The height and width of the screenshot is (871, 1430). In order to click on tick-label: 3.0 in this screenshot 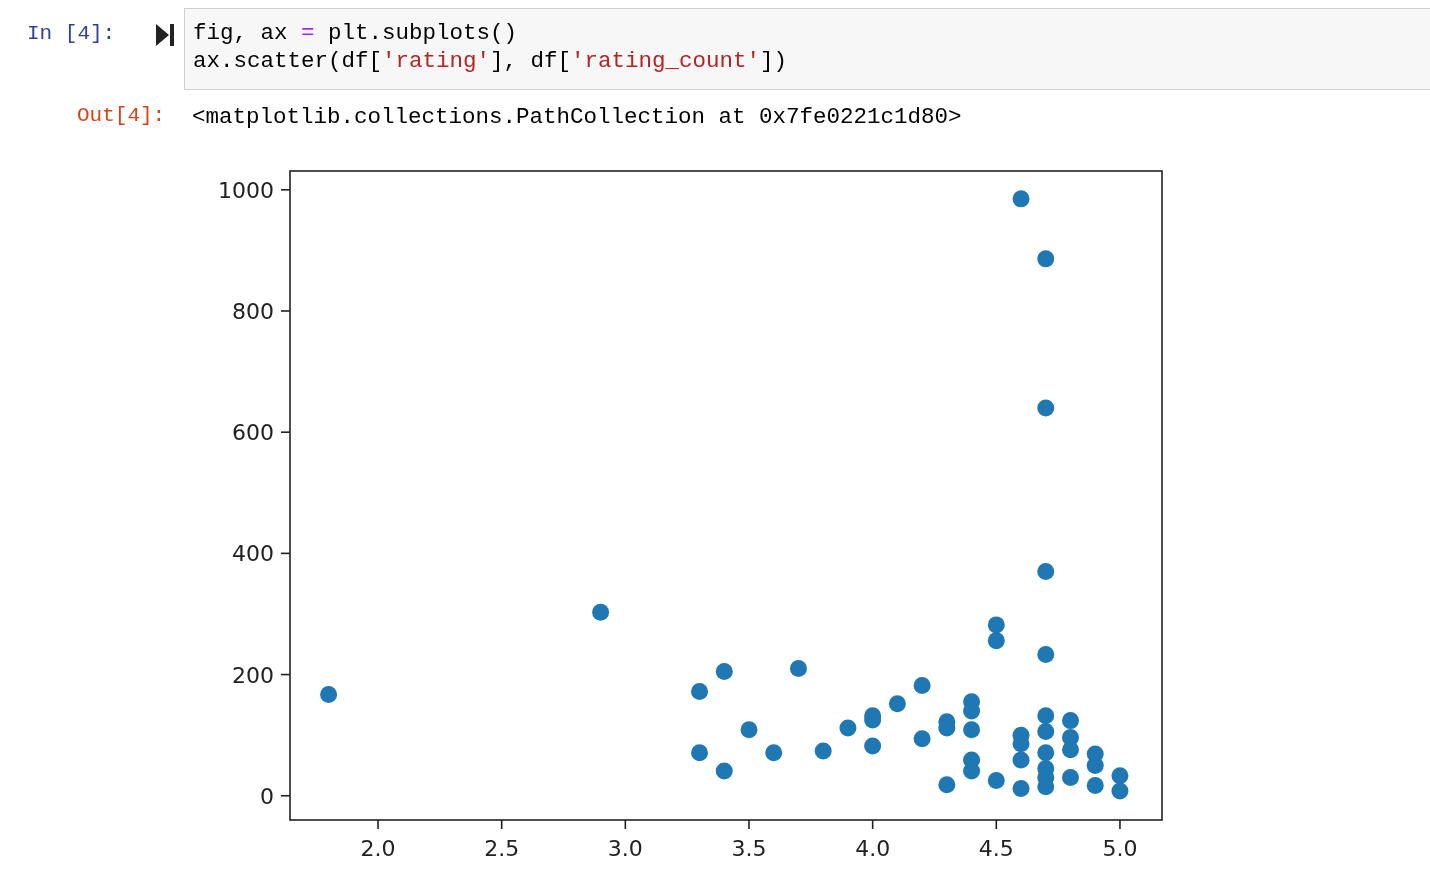, I will do `click(625, 847)`.